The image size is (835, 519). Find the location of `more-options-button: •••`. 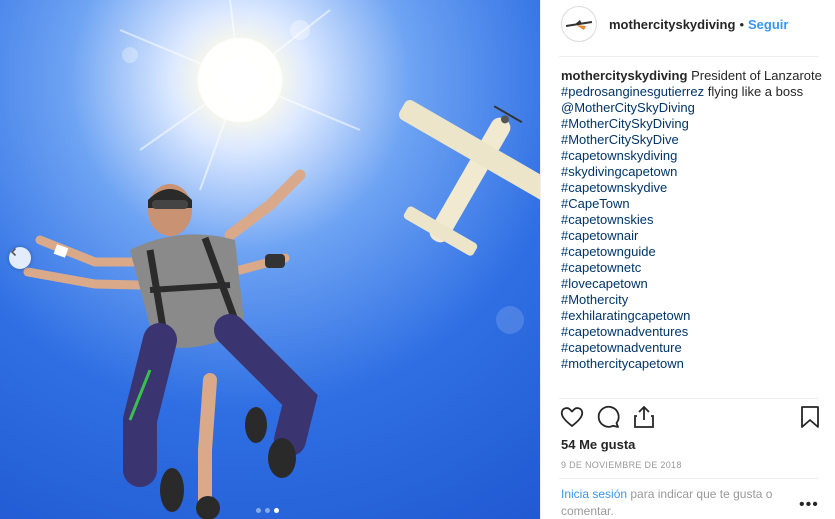

more-options-button: ••• is located at coordinates (809, 505).